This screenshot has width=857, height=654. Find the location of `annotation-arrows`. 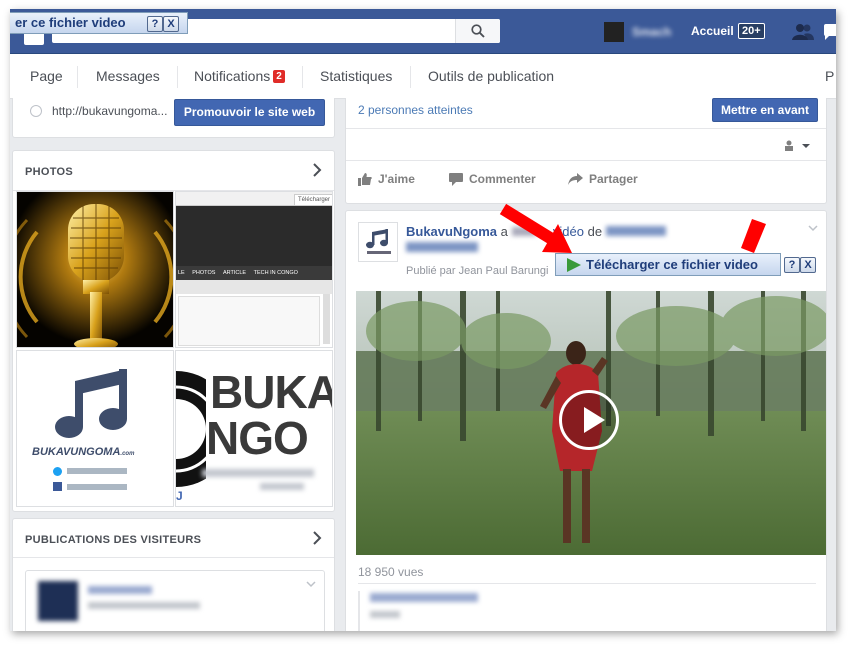

annotation-arrows is located at coordinates (632, 228).